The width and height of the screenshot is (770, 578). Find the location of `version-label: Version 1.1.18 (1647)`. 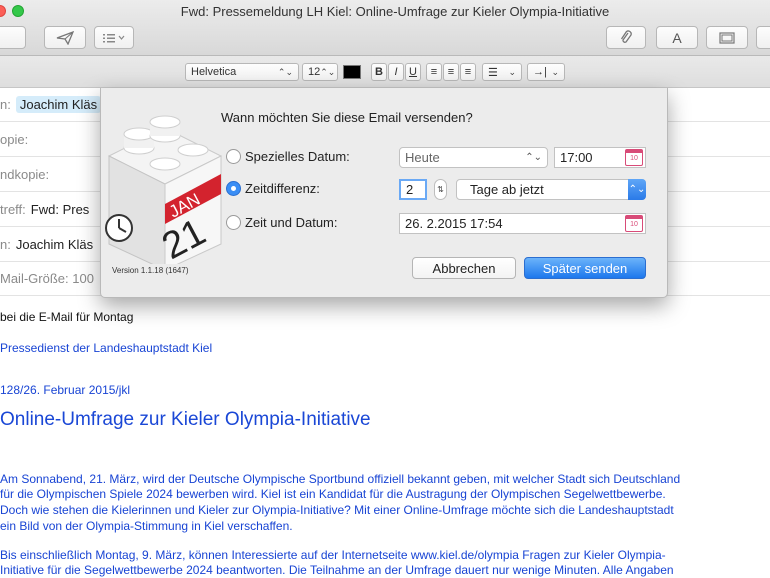

version-label: Version 1.1.18 (1647) is located at coordinates (150, 270).